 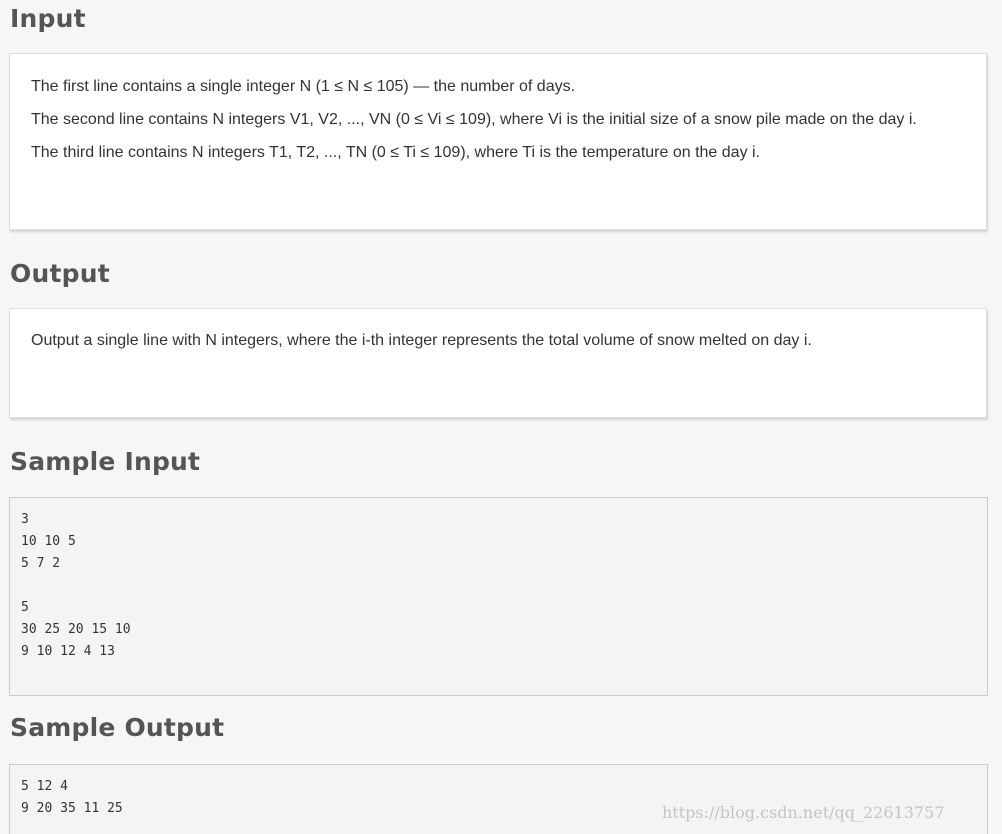 What do you see at coordinates (72, 808) in the screenshot?
I see `sample-output-line: 9 20 35 11 25` at bounding box center [72, 808].